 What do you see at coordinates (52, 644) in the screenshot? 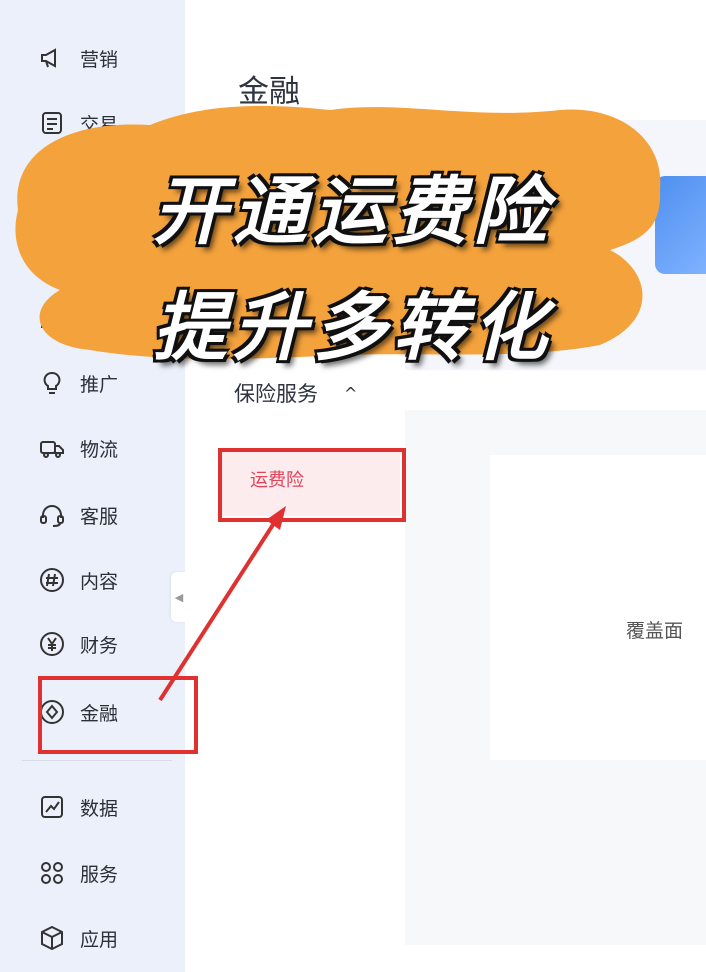
I see `yen-icon` at bounding box center [52, 644].